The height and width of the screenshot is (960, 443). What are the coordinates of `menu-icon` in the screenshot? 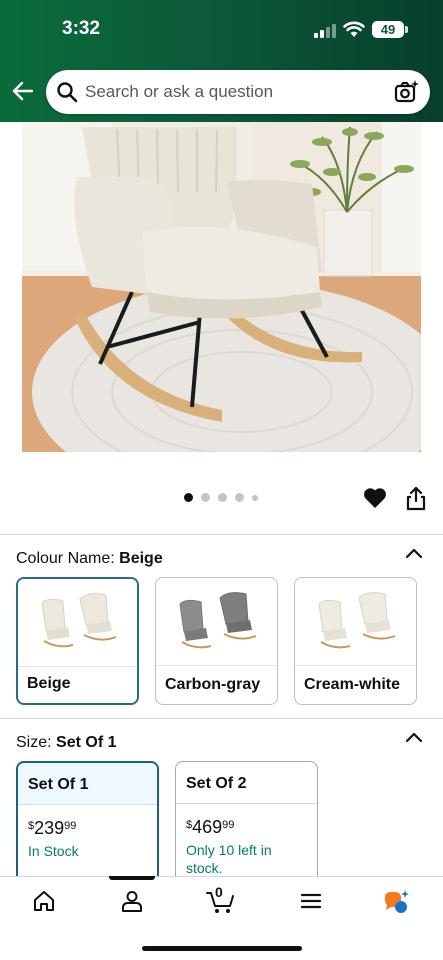 It's located at (311, 901).